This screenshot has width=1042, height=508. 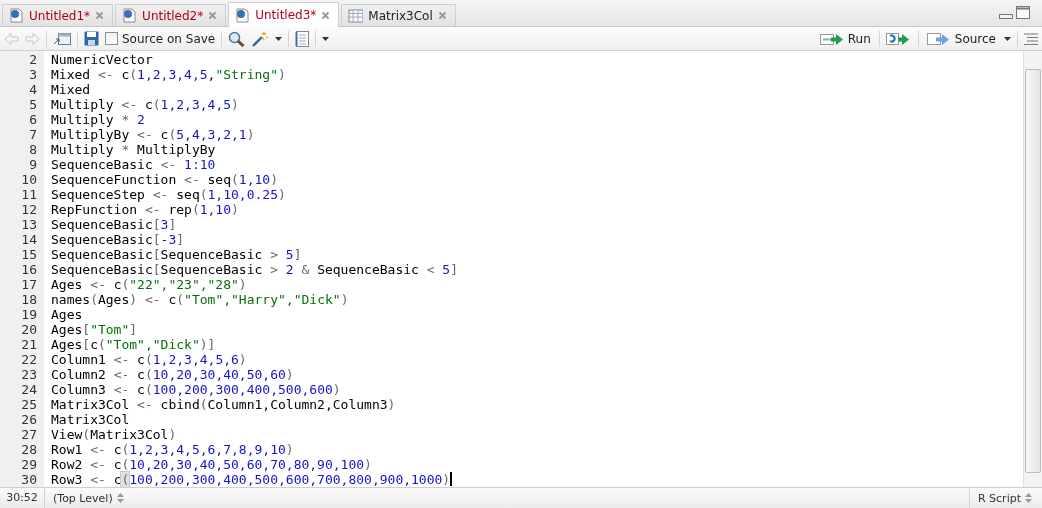 I want to click on code-line: Column1 <- c(1,2,3,4,5,6), so click(x=148, y=359).